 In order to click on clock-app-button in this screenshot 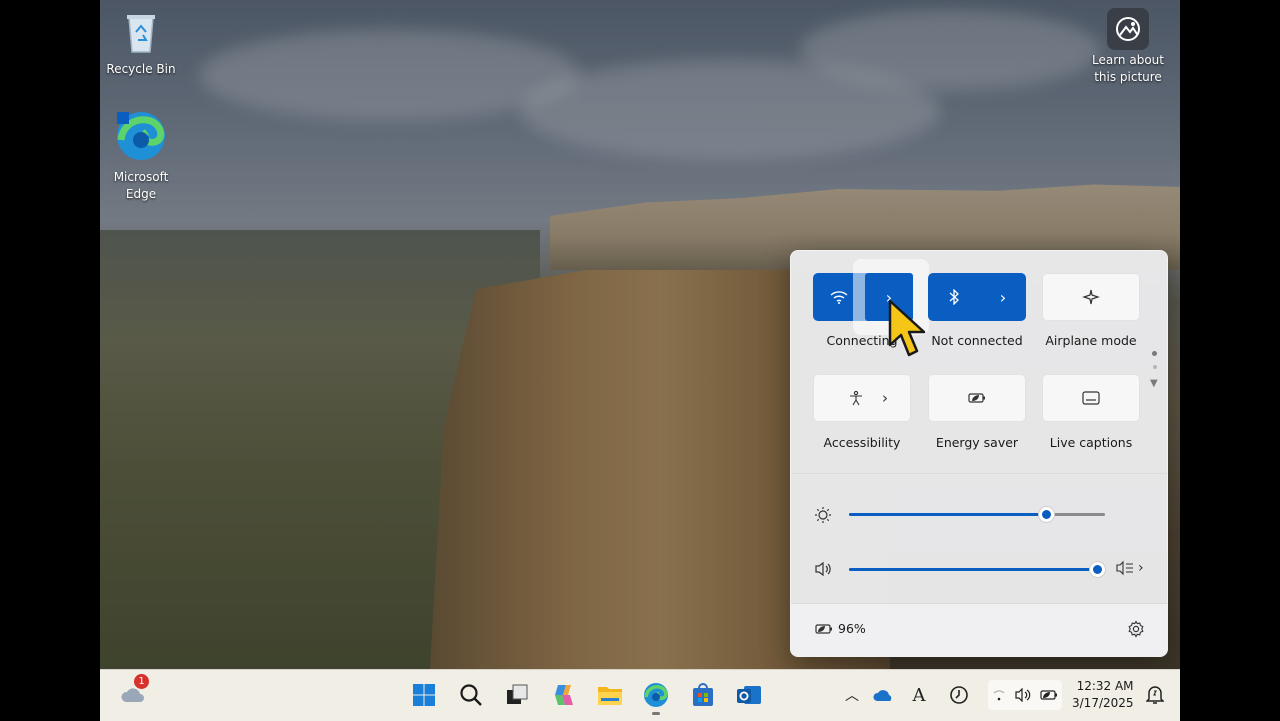, I will do `click(959, 695)`.